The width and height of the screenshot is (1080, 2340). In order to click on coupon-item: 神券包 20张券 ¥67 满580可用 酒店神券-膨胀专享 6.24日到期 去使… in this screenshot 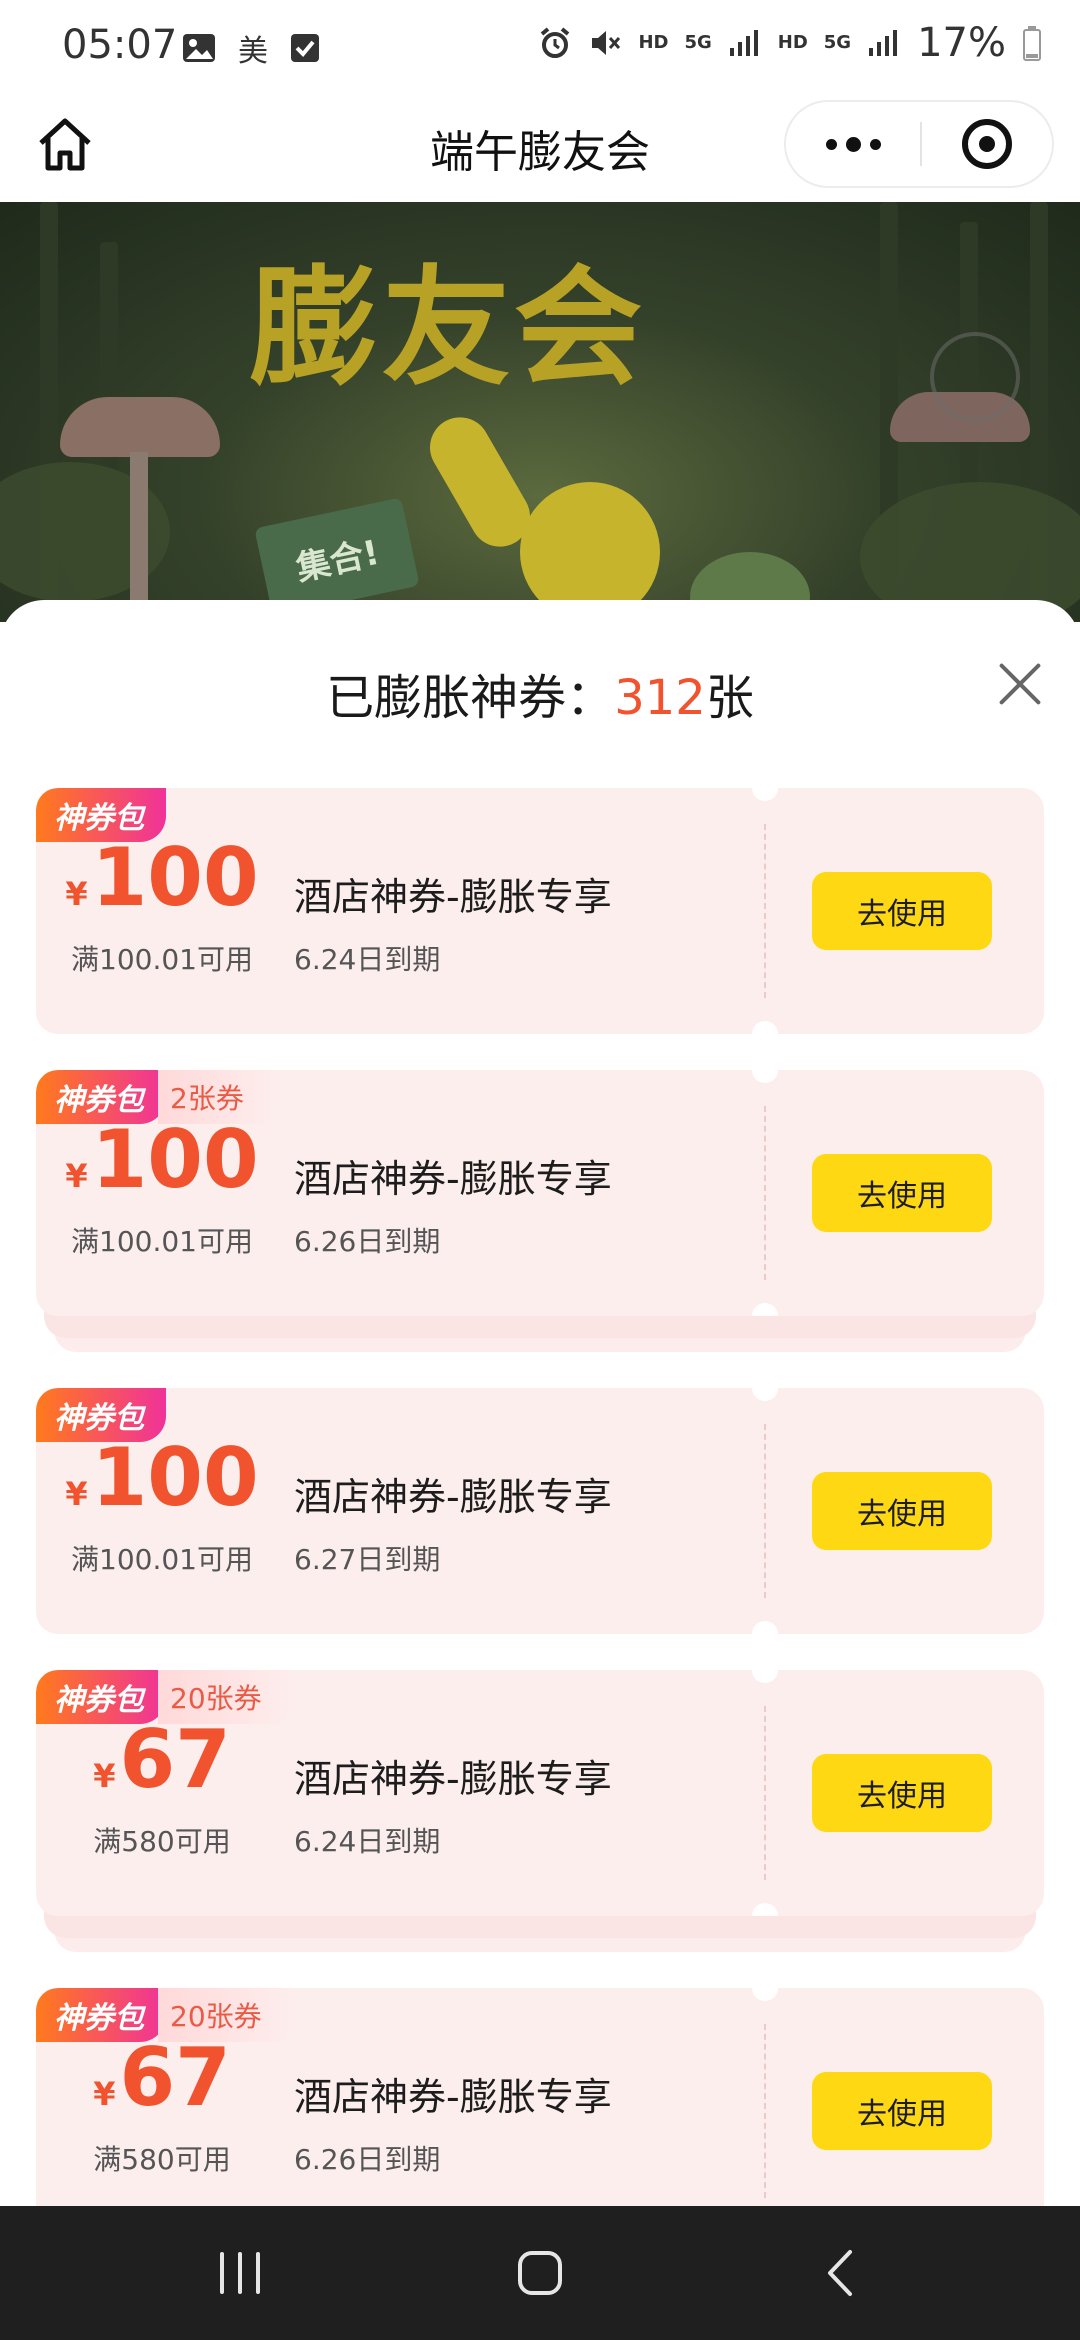, I will do `click(540, 1811)`.